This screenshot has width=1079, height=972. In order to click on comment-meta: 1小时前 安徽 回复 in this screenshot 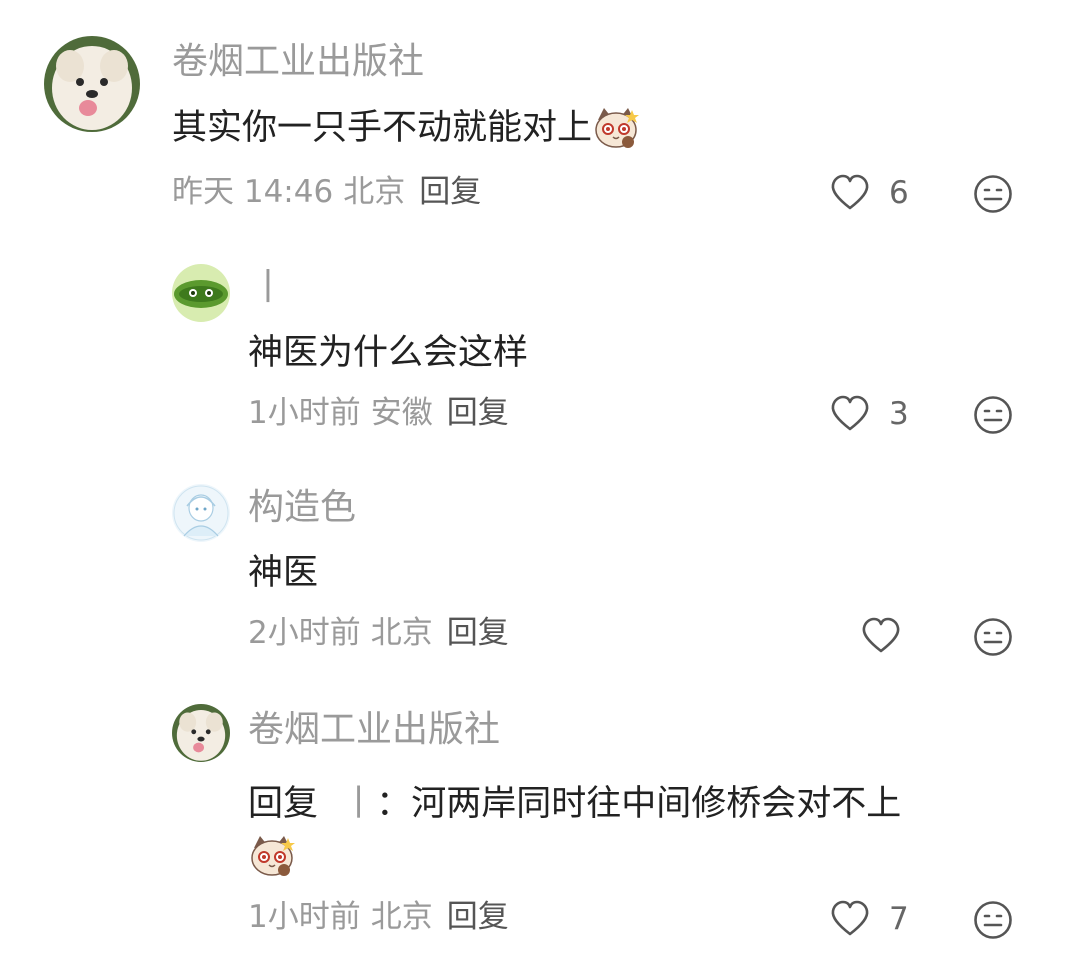, I will do `click(378, 413)`.